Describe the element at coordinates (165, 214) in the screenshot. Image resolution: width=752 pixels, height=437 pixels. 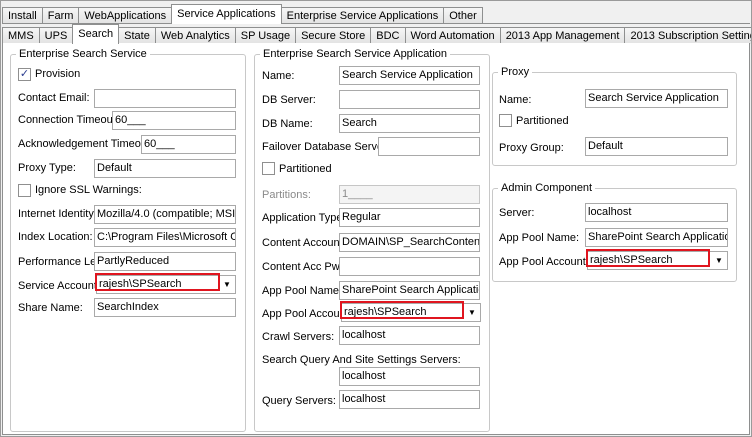
I see `internet-identity-field: Mozilla/4.0 (compatible; MSIE 4.0` at that location.